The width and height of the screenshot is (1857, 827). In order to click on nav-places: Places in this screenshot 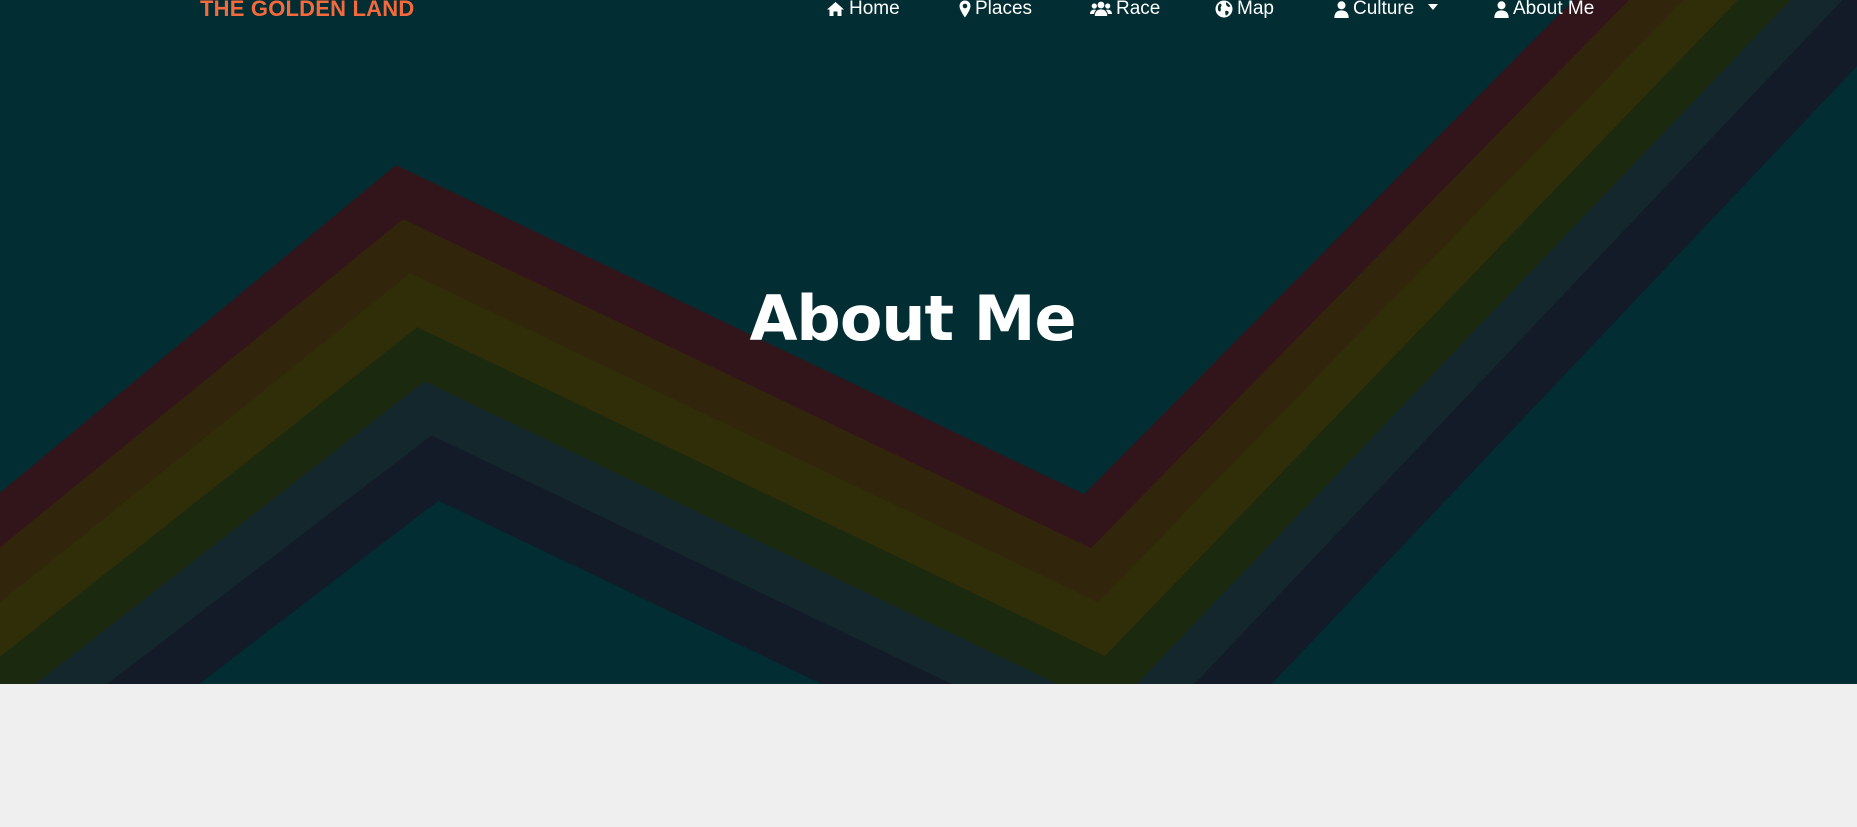, I will do `click(995, 10)`.